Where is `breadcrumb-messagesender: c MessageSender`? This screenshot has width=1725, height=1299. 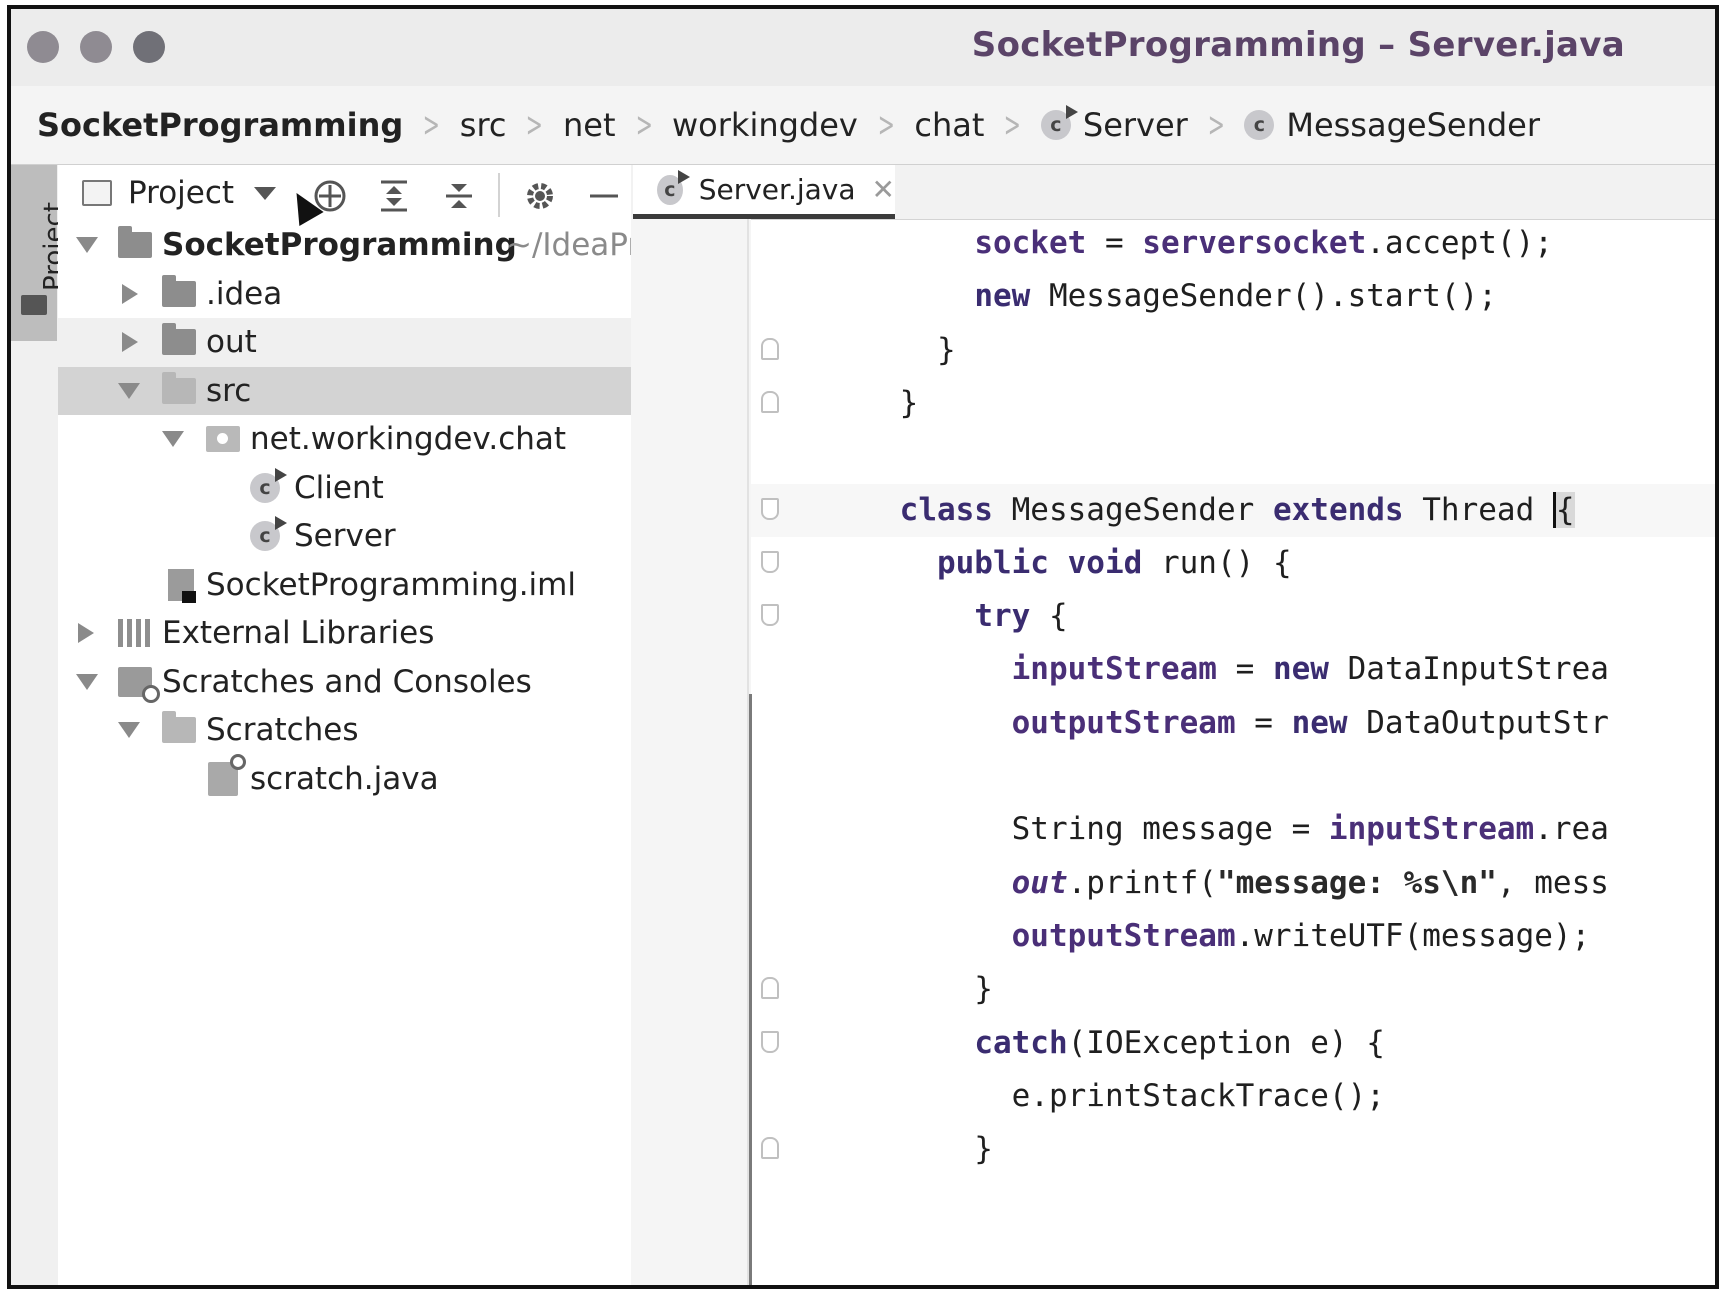
breadcrumb-messagesender: c MessageSender is located at coordinates (1392, 125).